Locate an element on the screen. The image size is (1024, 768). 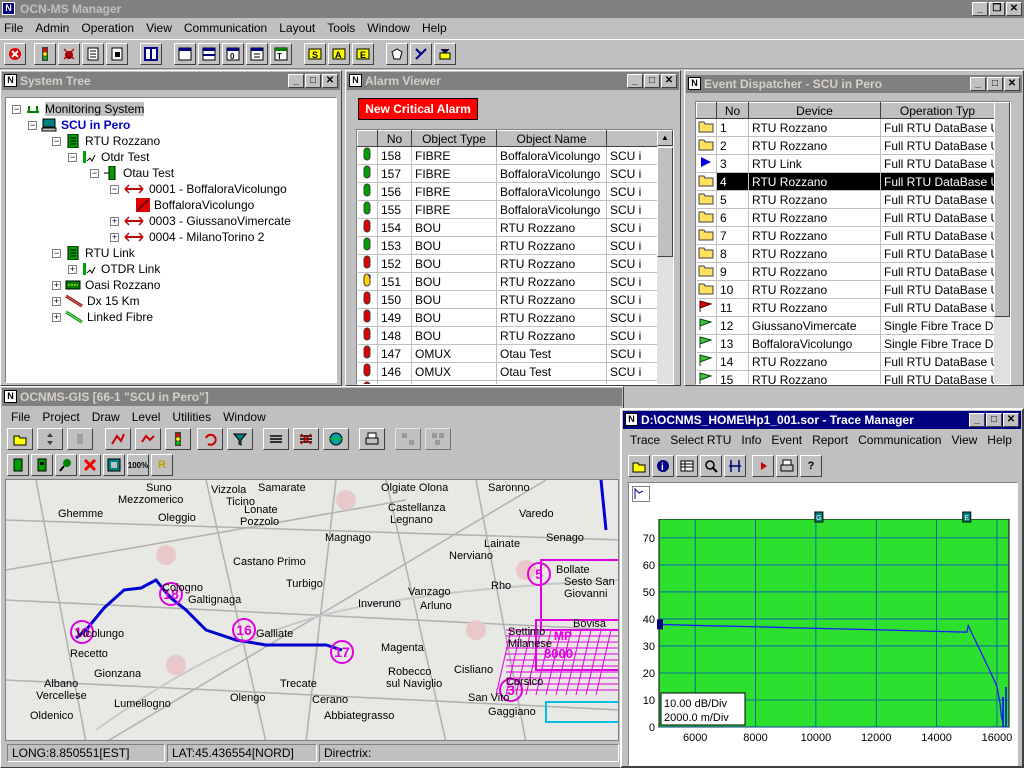
table-icon is located at coordinates (687, 466).